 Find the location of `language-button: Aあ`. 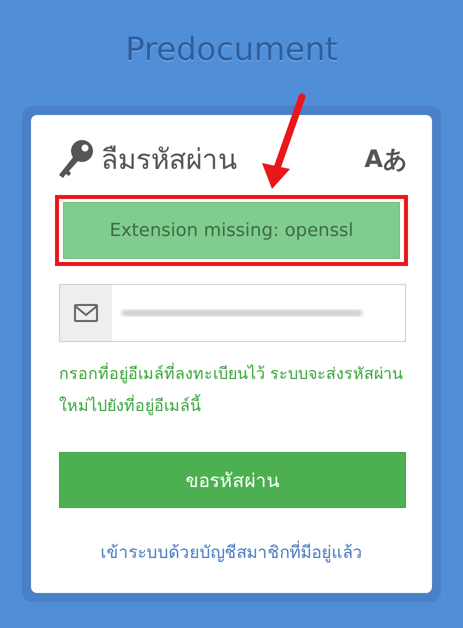

language-button: Aあ is located at coordinates (386, 159).